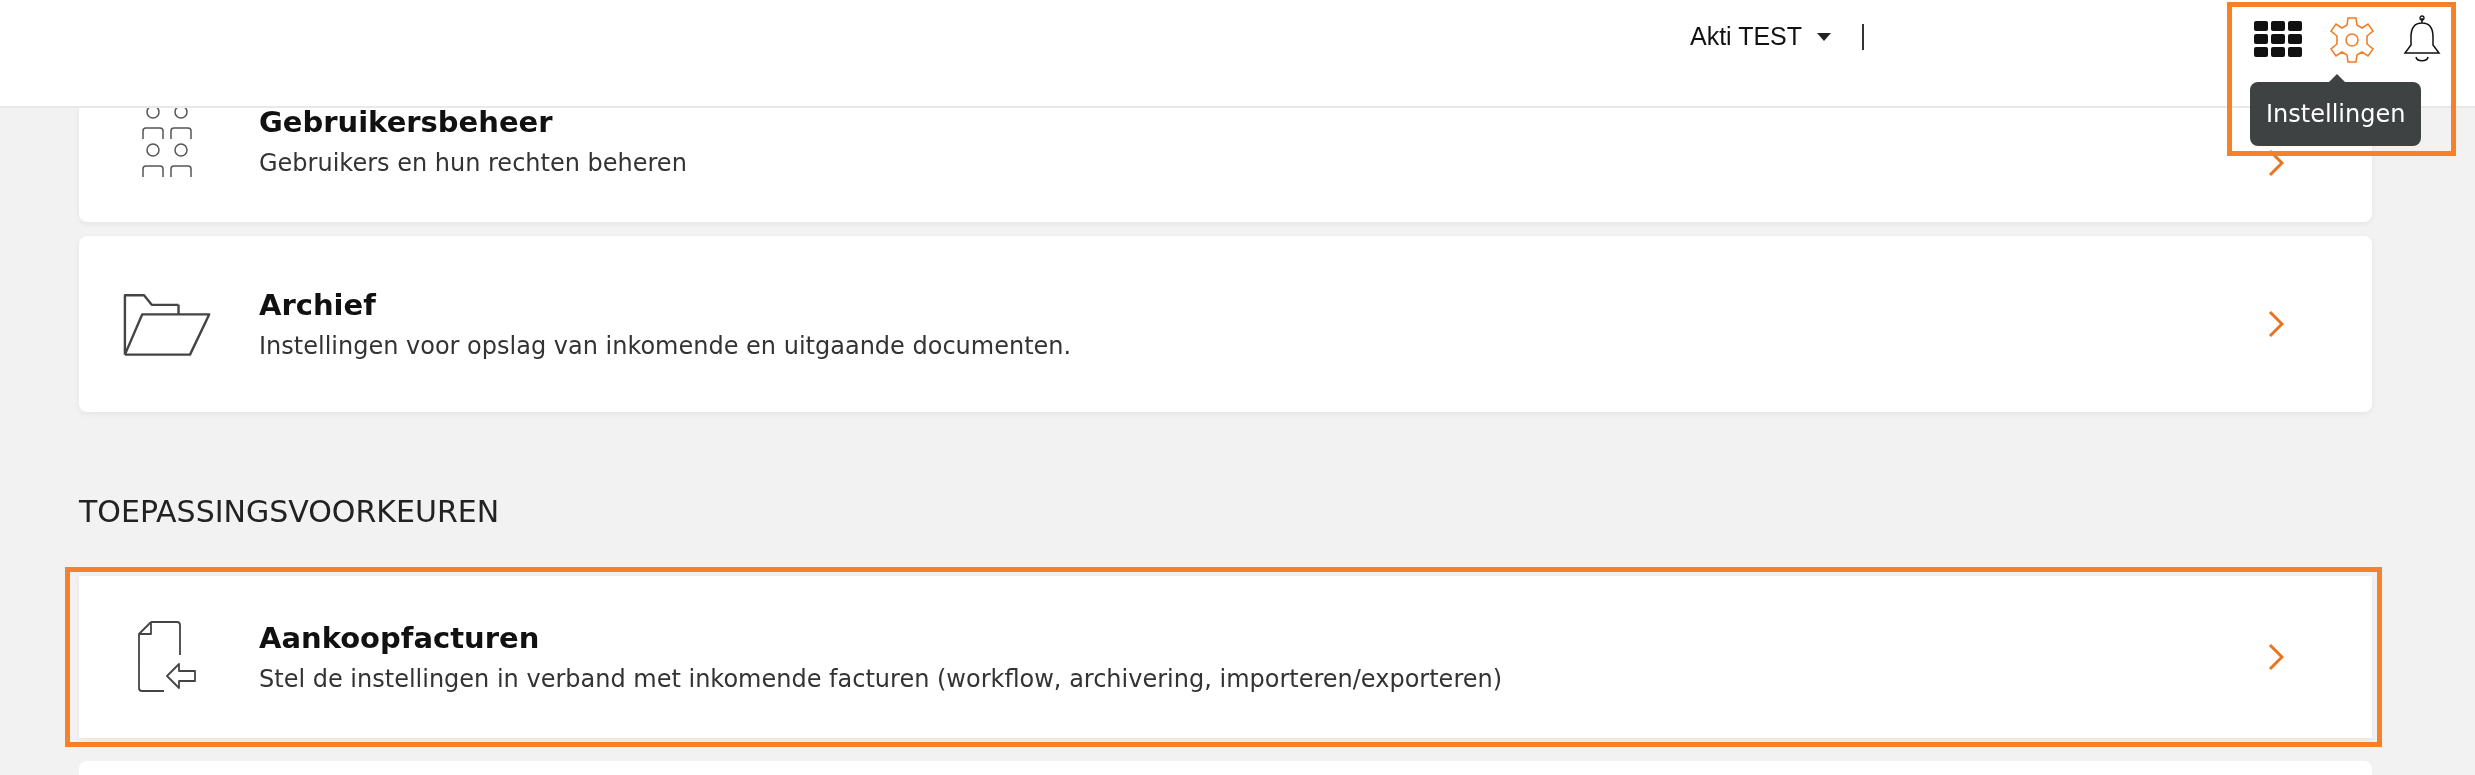 This screenshot has height=775, width=2475. What do you see at coordinates (1824, 36) in the screenshot?
I see `caret-icon` at bounding box center [1824, 36].